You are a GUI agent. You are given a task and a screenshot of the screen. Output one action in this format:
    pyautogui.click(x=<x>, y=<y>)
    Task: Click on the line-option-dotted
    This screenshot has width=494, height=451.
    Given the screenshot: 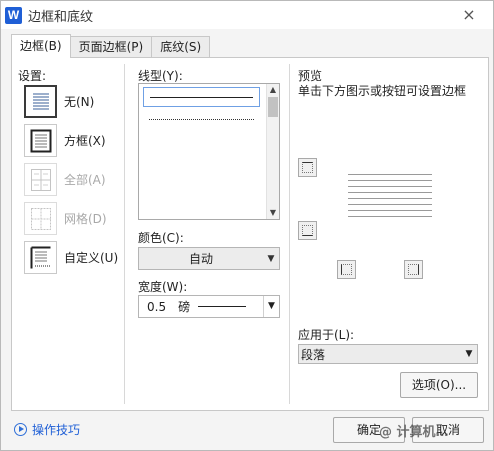 What is the action you would take?
    pyautogui.click(x=201, y=120)
    